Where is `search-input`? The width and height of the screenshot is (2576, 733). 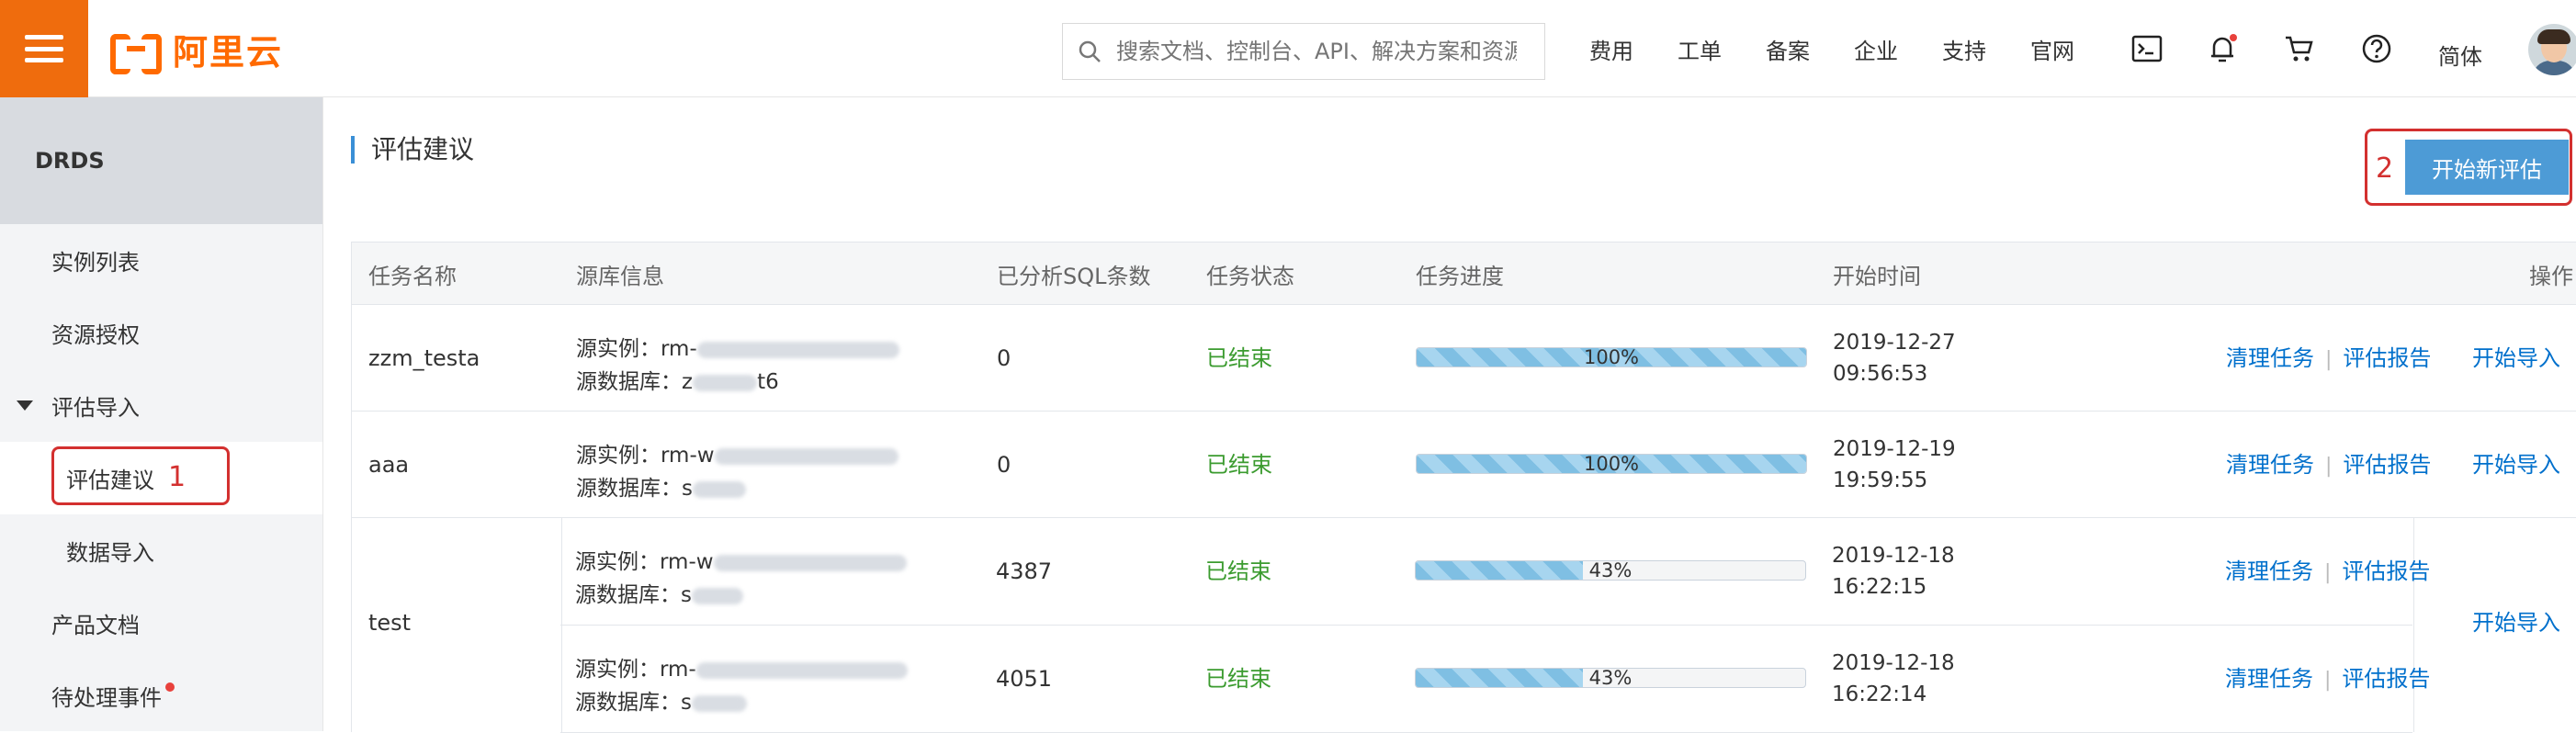
search-input is located at coordinates (1316, 51).